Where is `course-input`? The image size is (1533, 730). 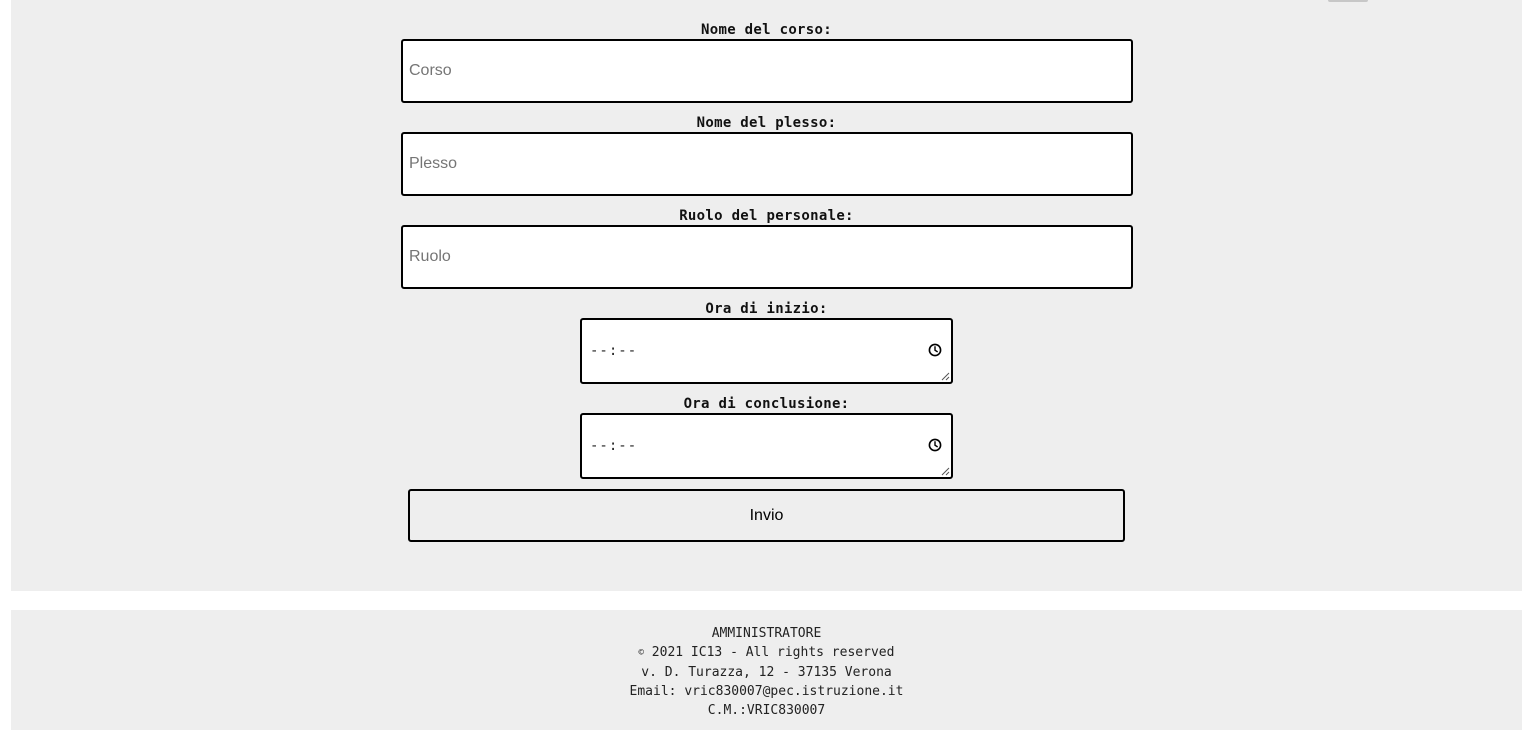 course-input is located at coordinates (767, 71).